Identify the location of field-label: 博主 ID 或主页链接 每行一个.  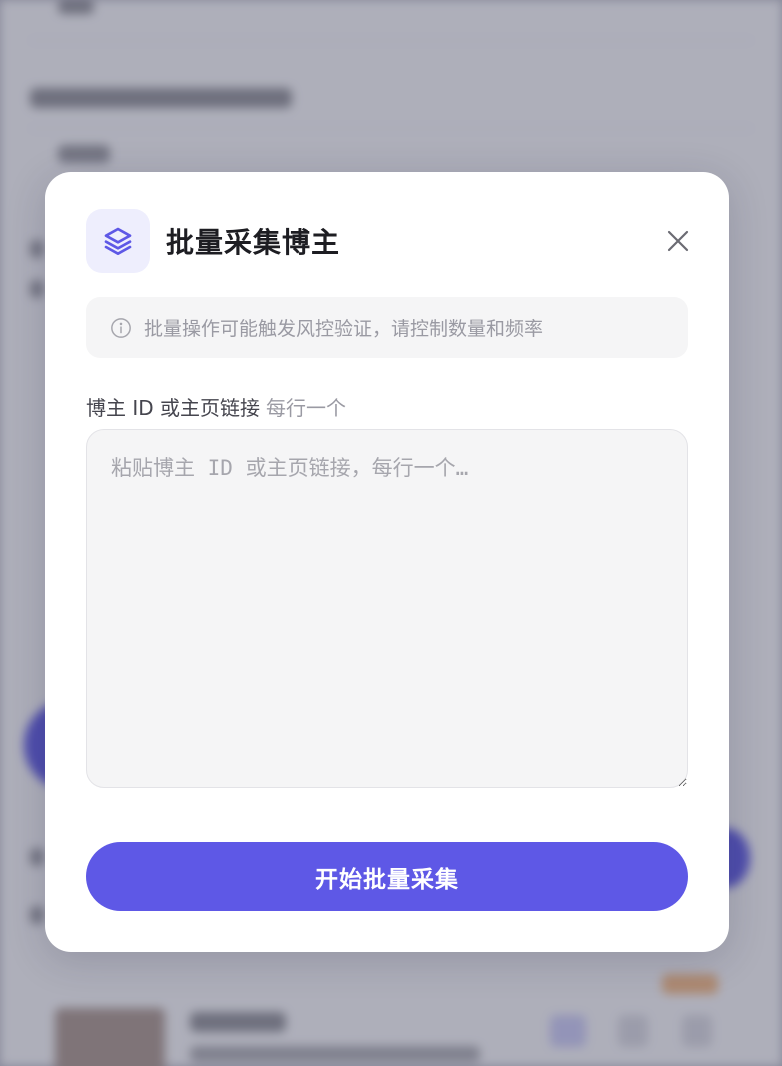
(216, 406).